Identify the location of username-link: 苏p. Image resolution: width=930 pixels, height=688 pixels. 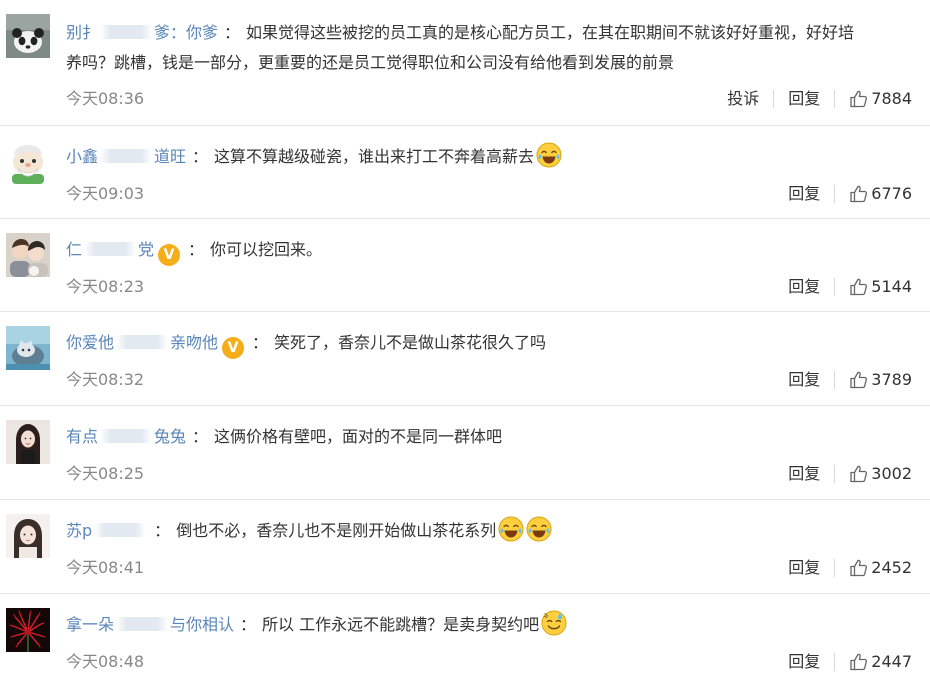
(107, 530).